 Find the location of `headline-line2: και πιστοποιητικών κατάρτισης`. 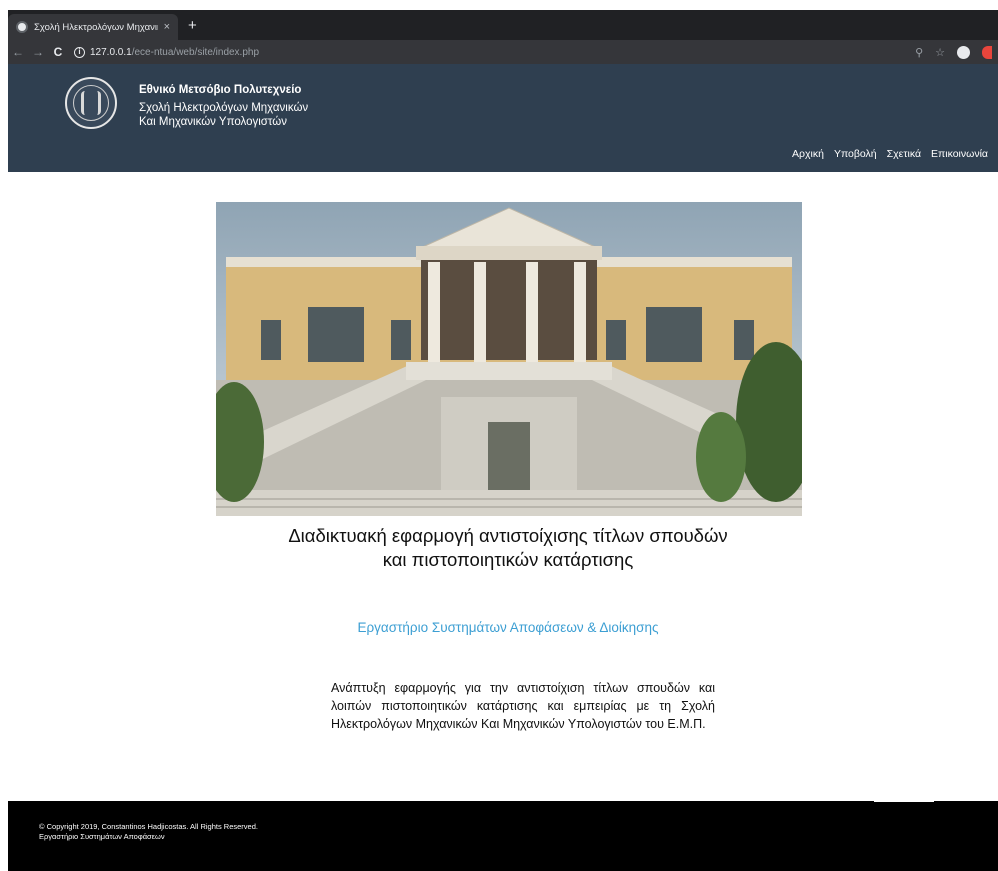

headline-line2: και πιστοποιητικών κατάρτισης is located at coordinates (508, 559).